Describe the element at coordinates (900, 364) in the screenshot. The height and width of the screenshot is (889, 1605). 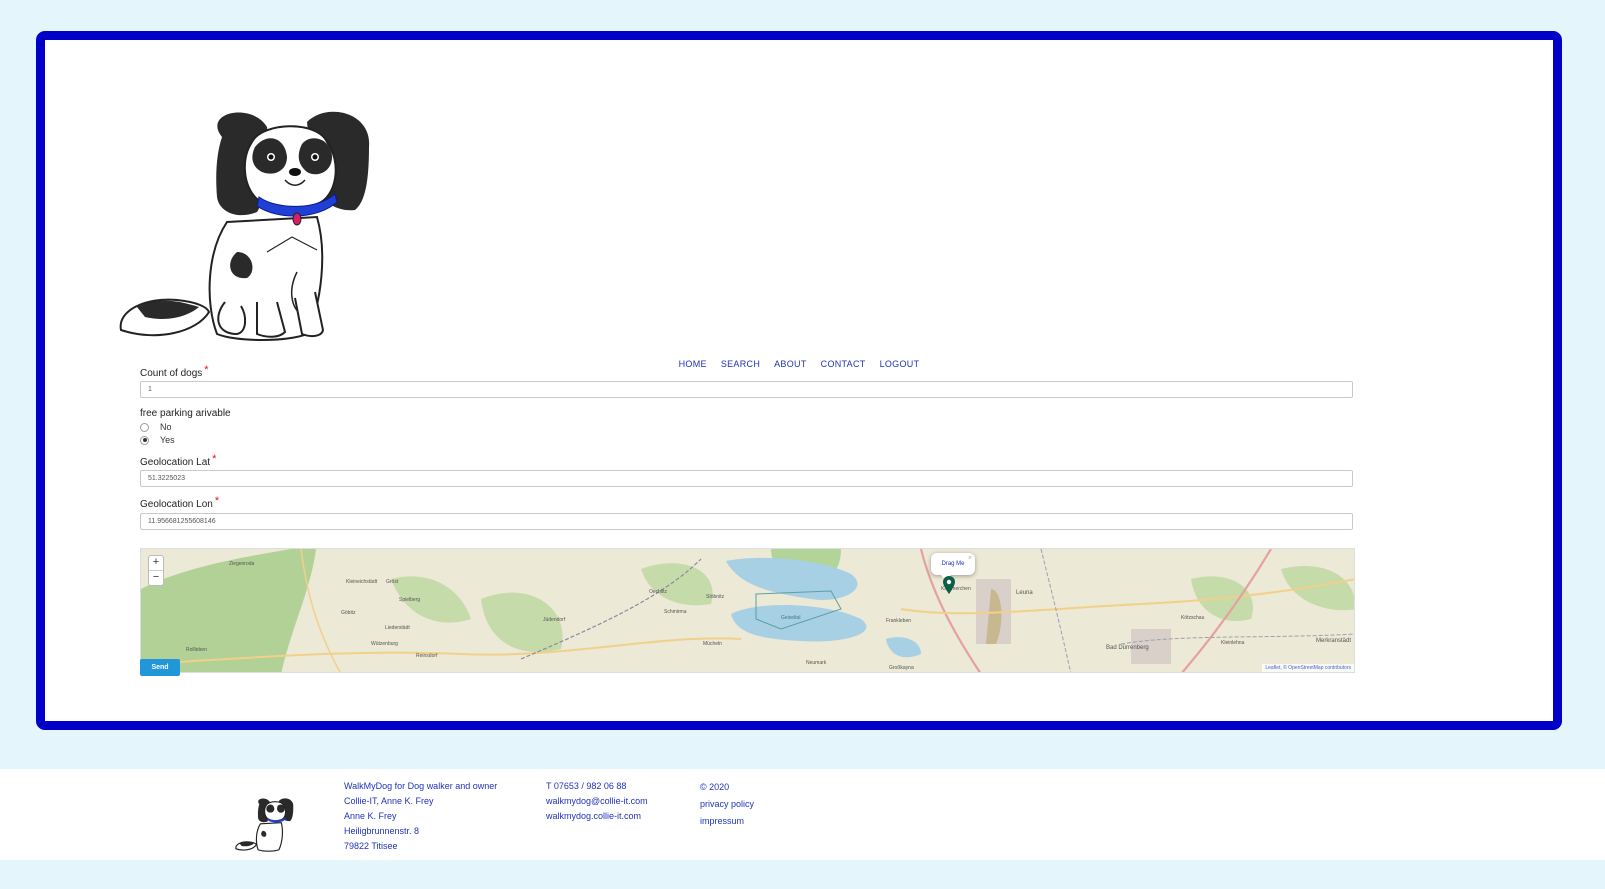
I see `nav-logout: LOGOUT` at that location.